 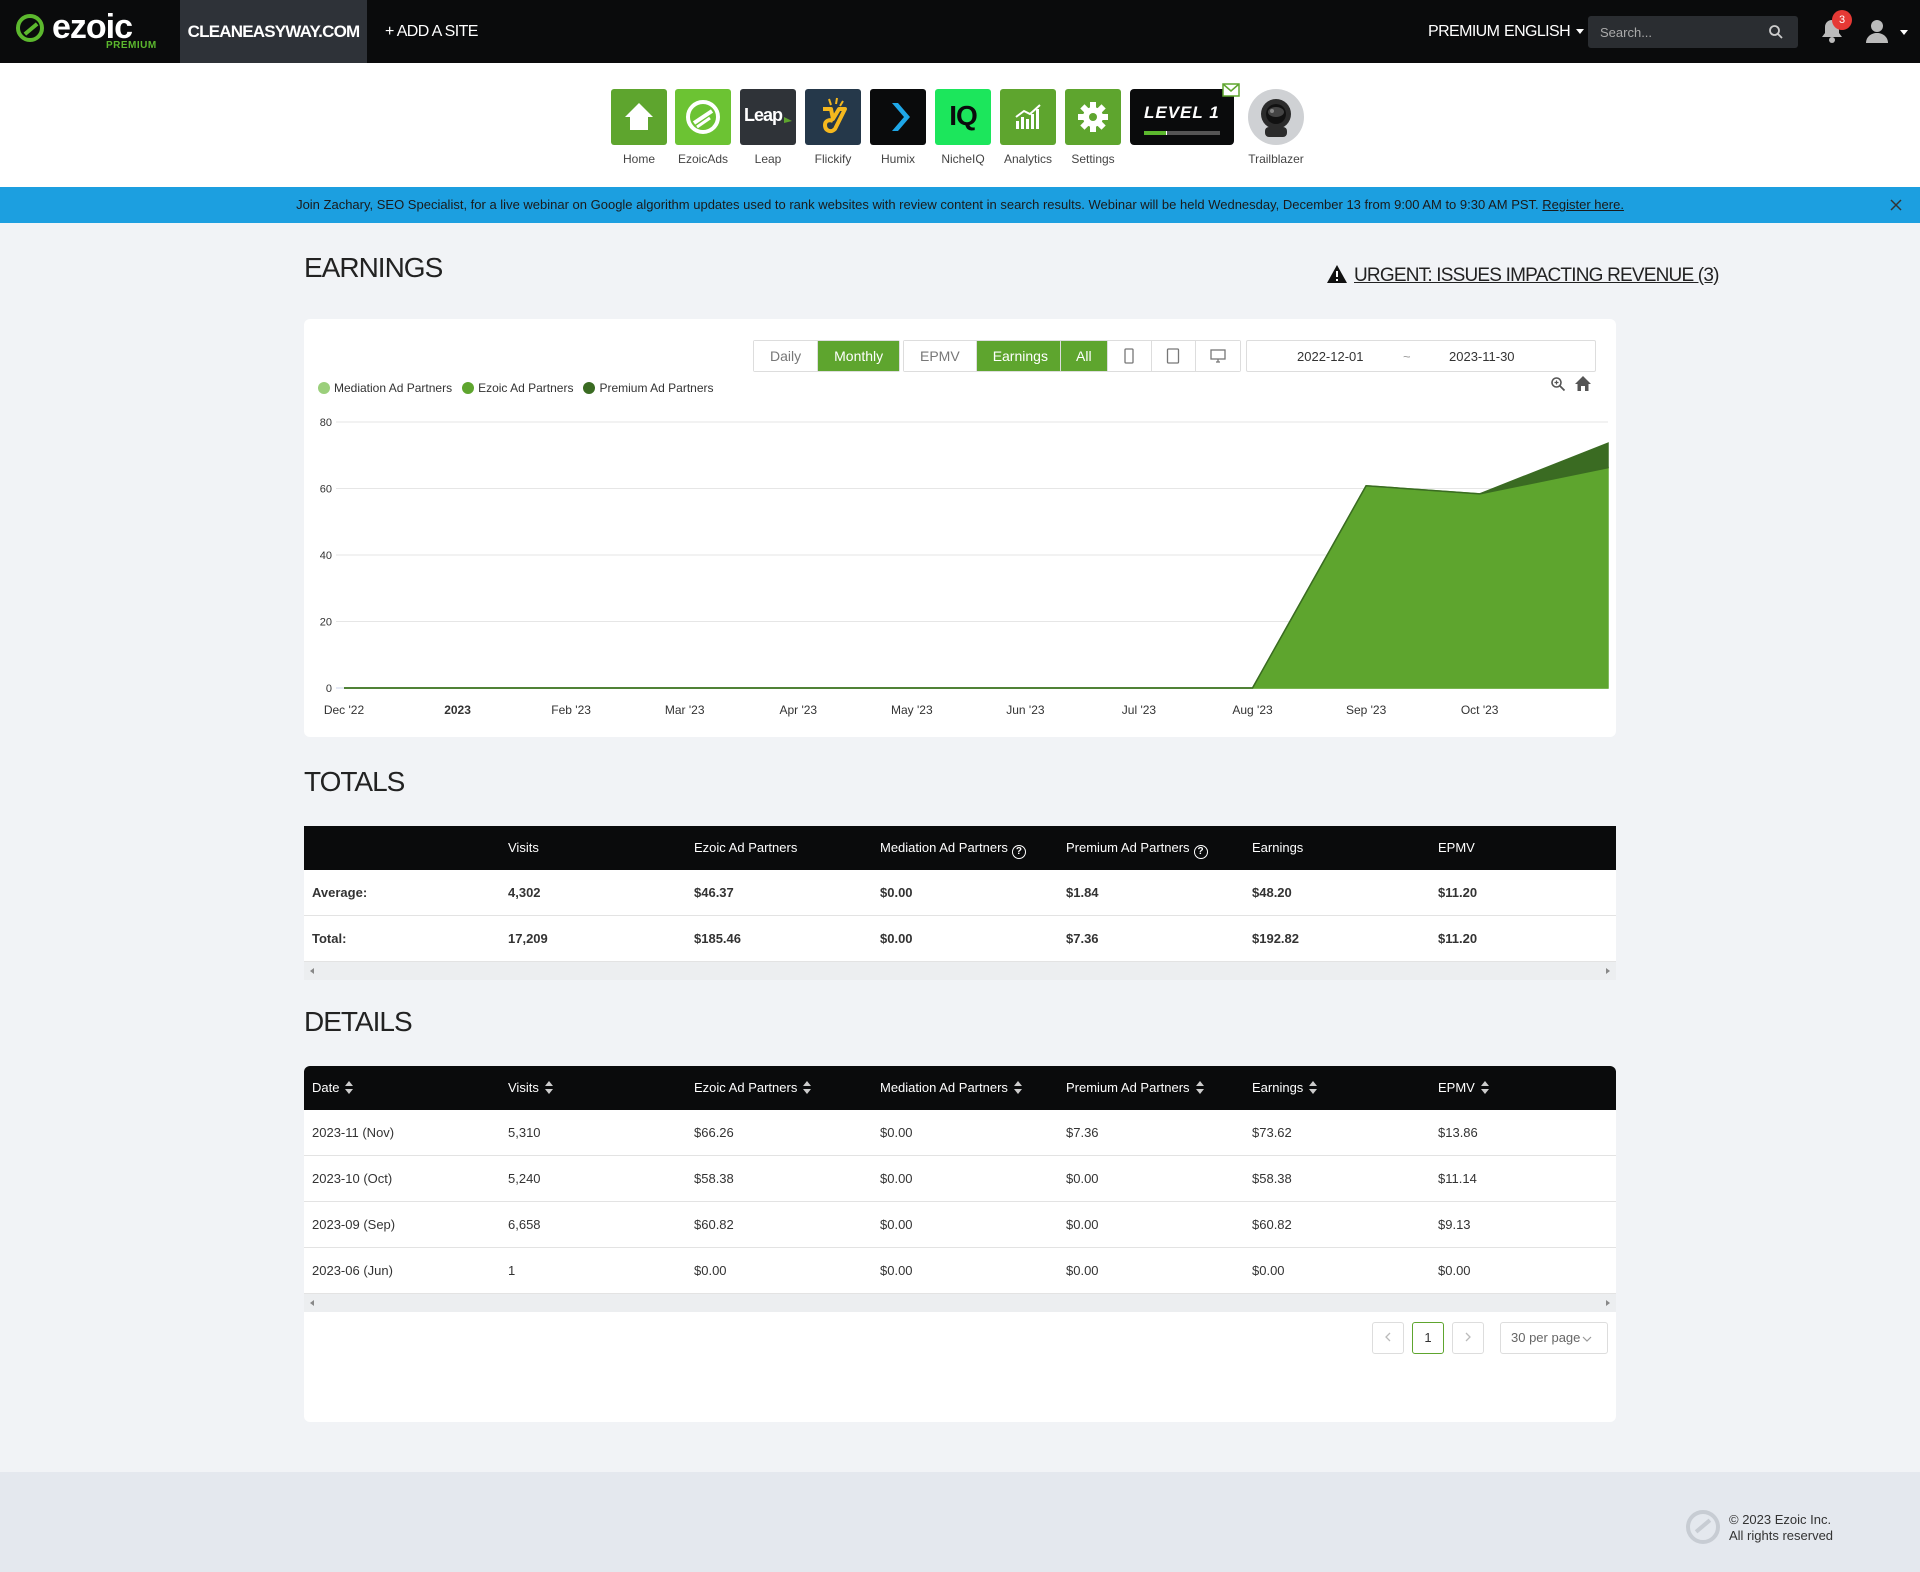 I want to click on home-icon, so click(x=639, y=116).